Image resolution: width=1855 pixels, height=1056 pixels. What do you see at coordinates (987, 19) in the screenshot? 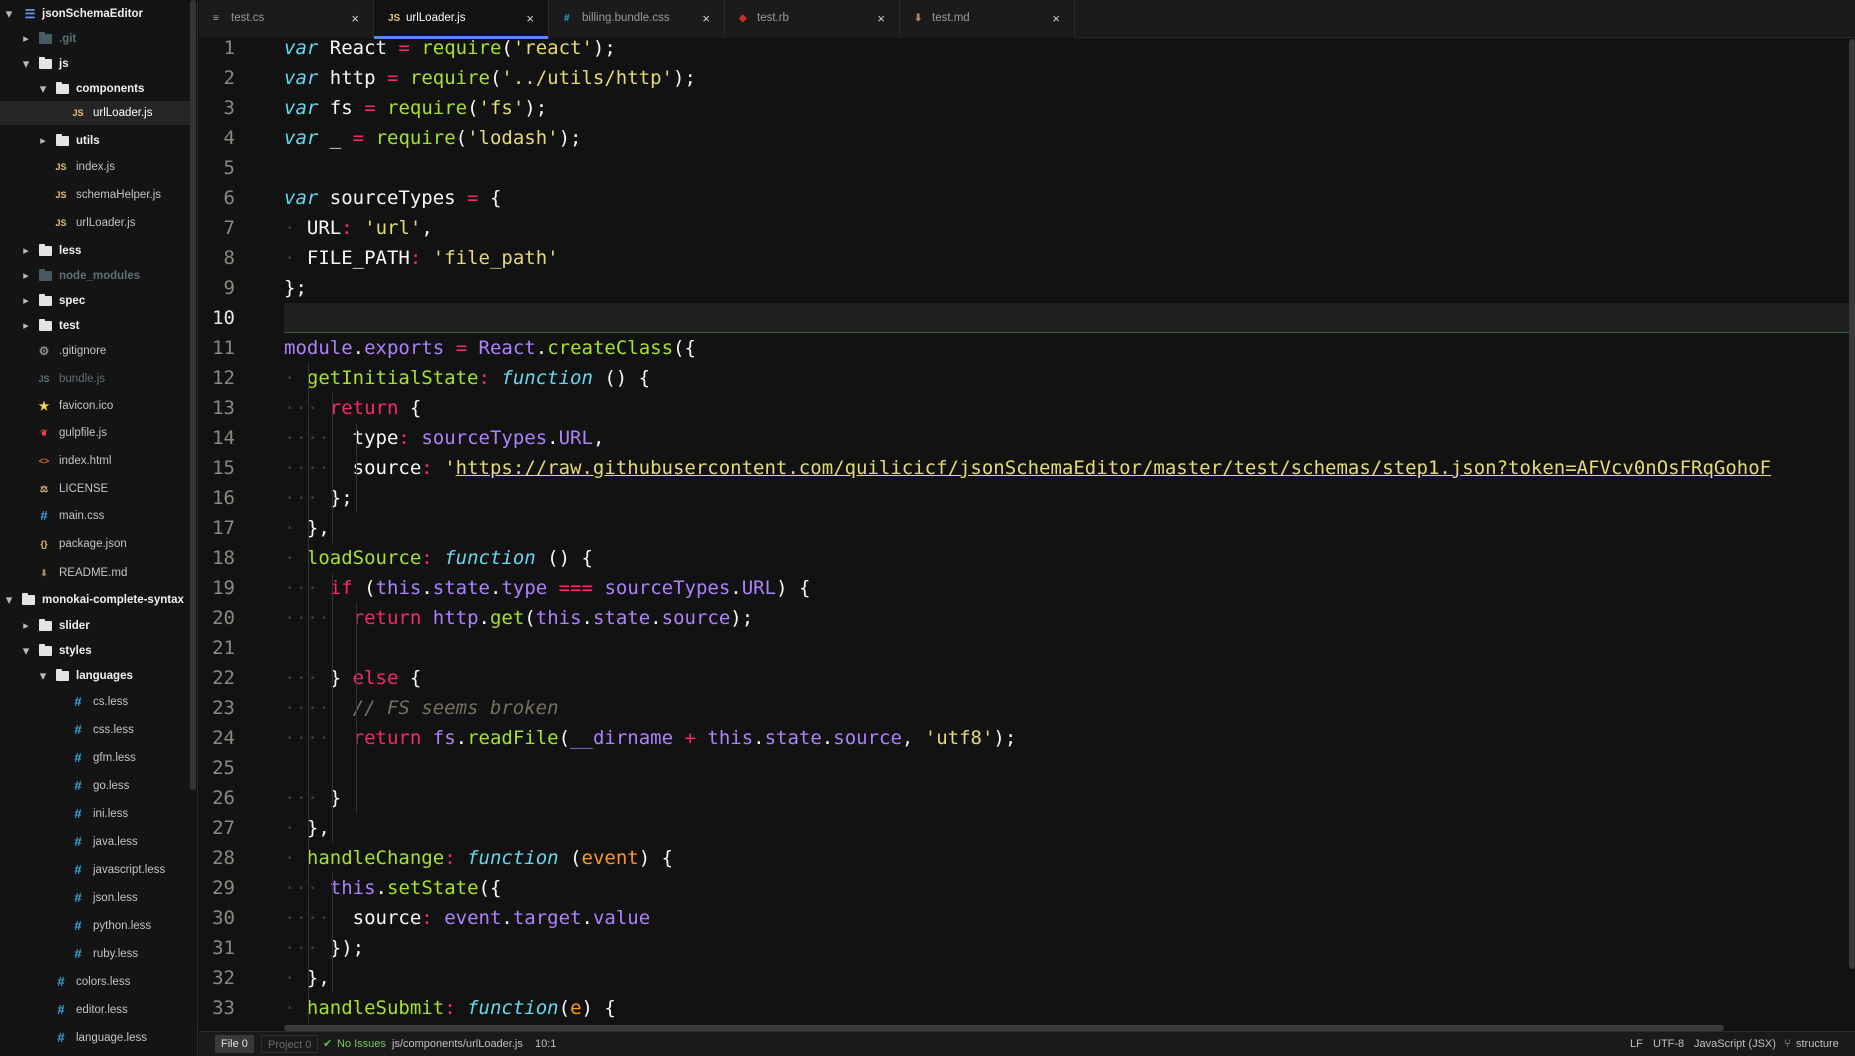
I see `tab-test-md: ⬇ test.md ×` at bounding box center [987, 19].